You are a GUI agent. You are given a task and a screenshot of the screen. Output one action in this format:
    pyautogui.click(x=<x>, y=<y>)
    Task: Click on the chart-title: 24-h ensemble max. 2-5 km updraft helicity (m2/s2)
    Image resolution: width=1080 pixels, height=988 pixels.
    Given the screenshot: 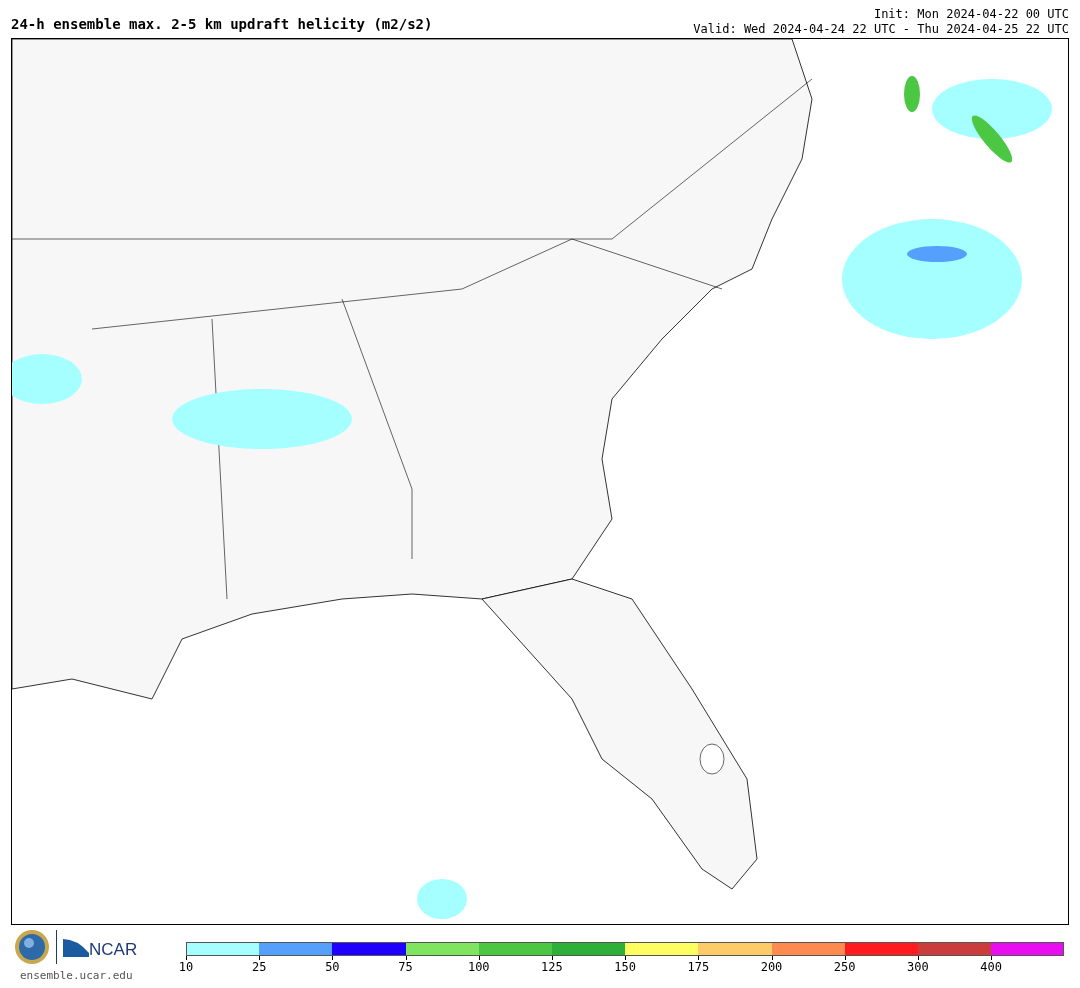 What is the action you would take?
    pyautogui.click(x=222, y=25)
    